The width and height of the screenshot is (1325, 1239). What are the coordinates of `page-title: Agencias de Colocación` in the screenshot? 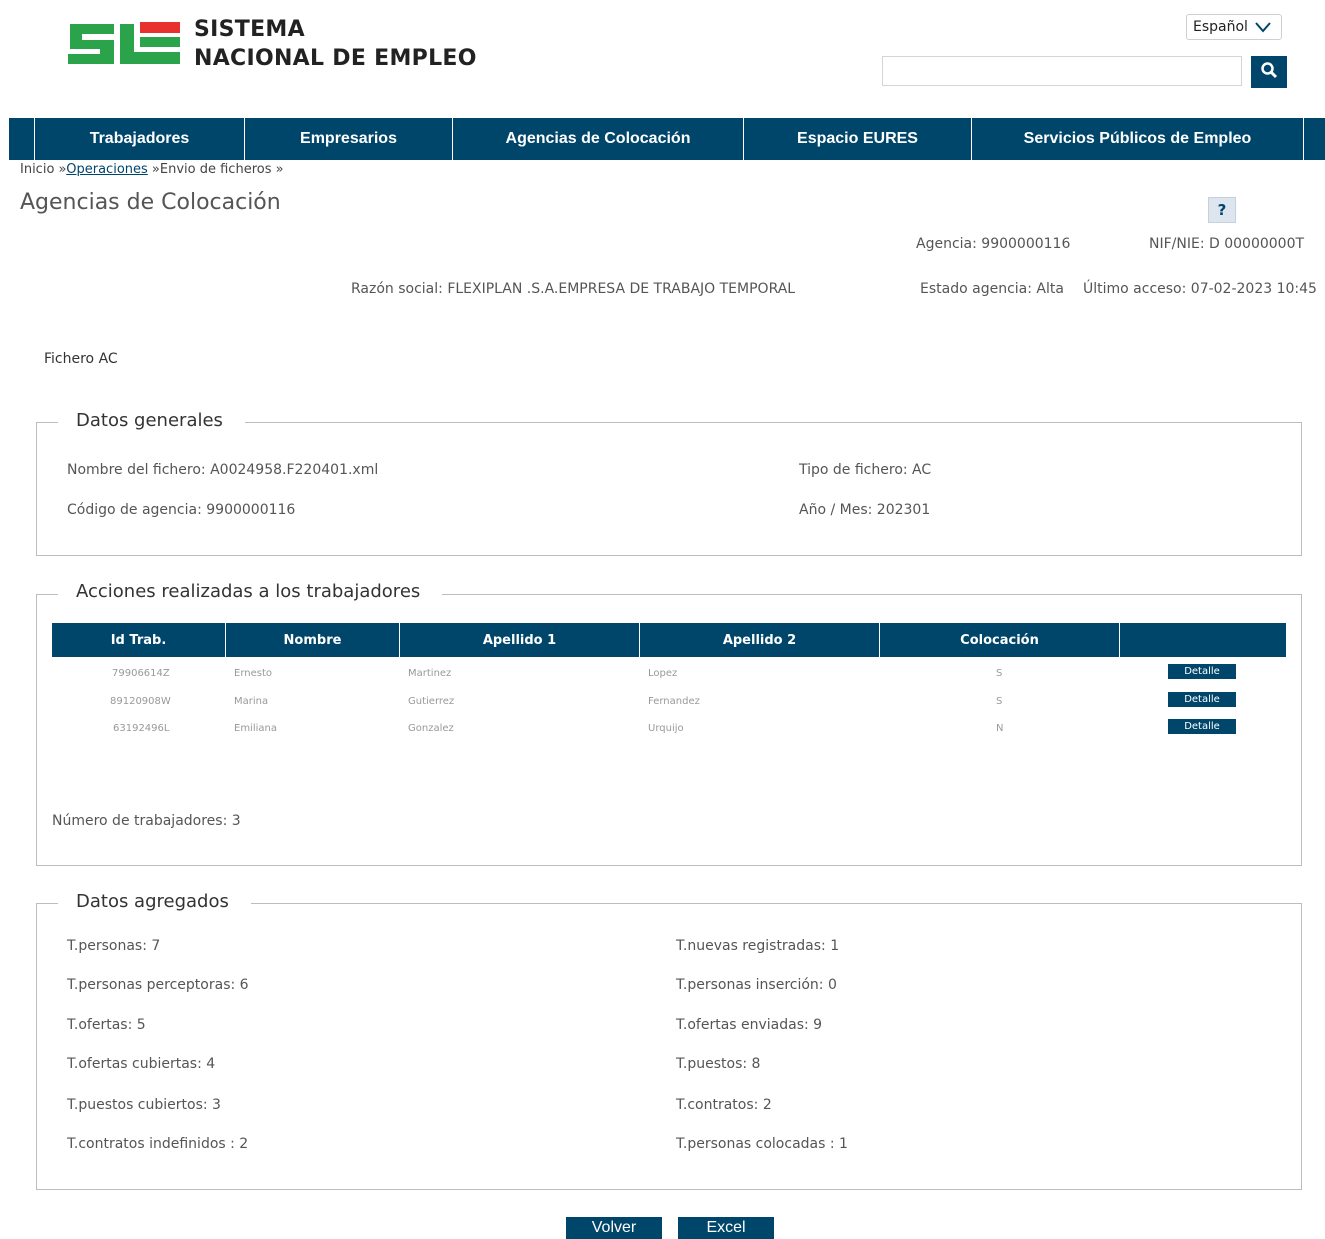 It's located at (150, 202).